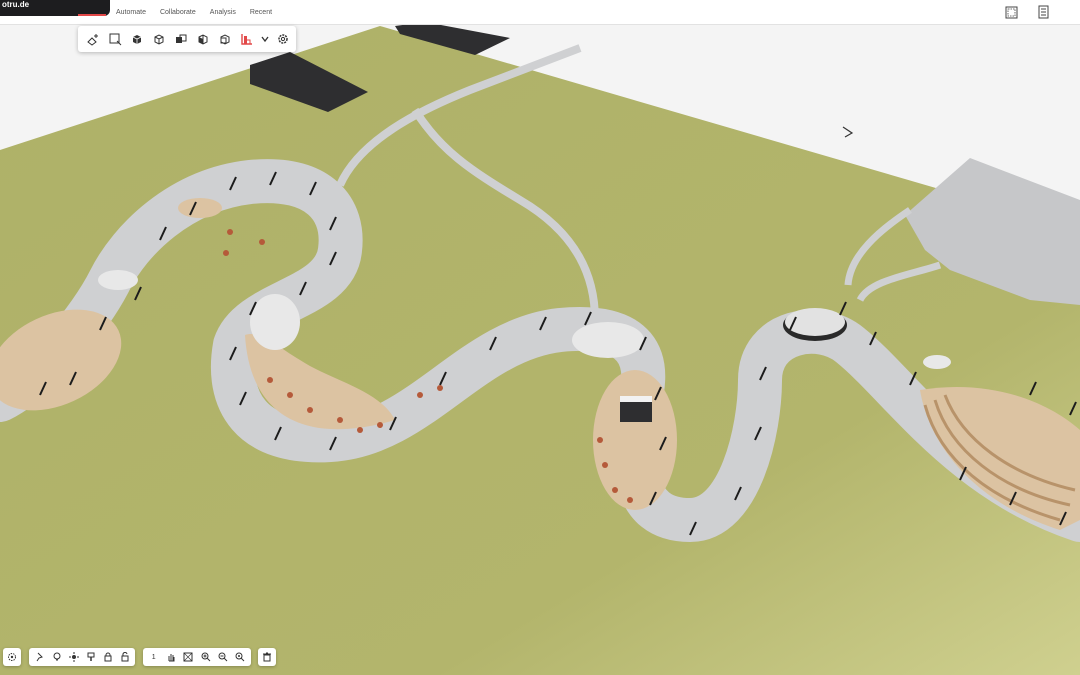 The height and width of the screenshot is (675, 1080). I want to click on zoom-out-icon, so click(222, 657).